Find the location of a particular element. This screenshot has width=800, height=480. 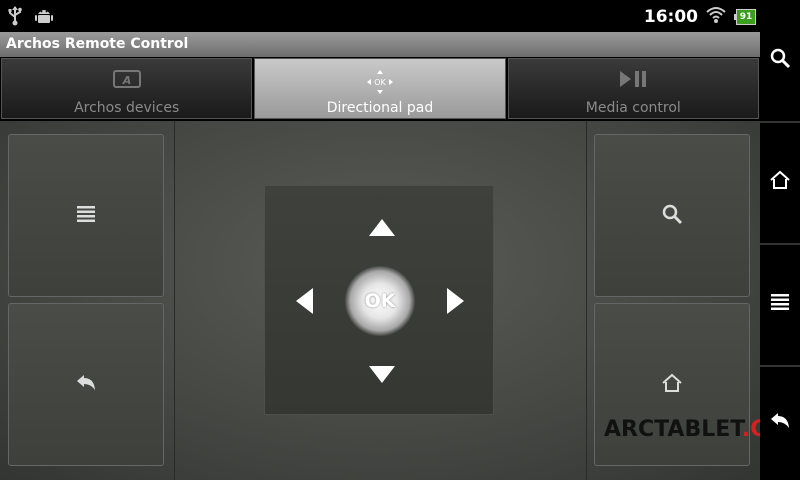

arrow-down-icon is located at coordinates (382, 374).